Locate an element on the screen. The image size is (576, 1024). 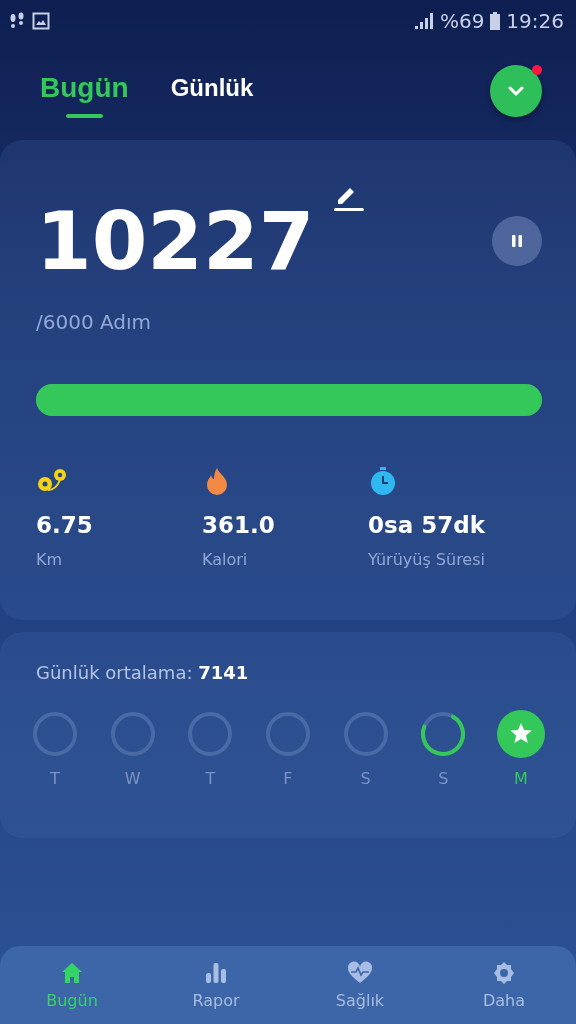
battery-percent: %69 is located at coordinates (462, 21).